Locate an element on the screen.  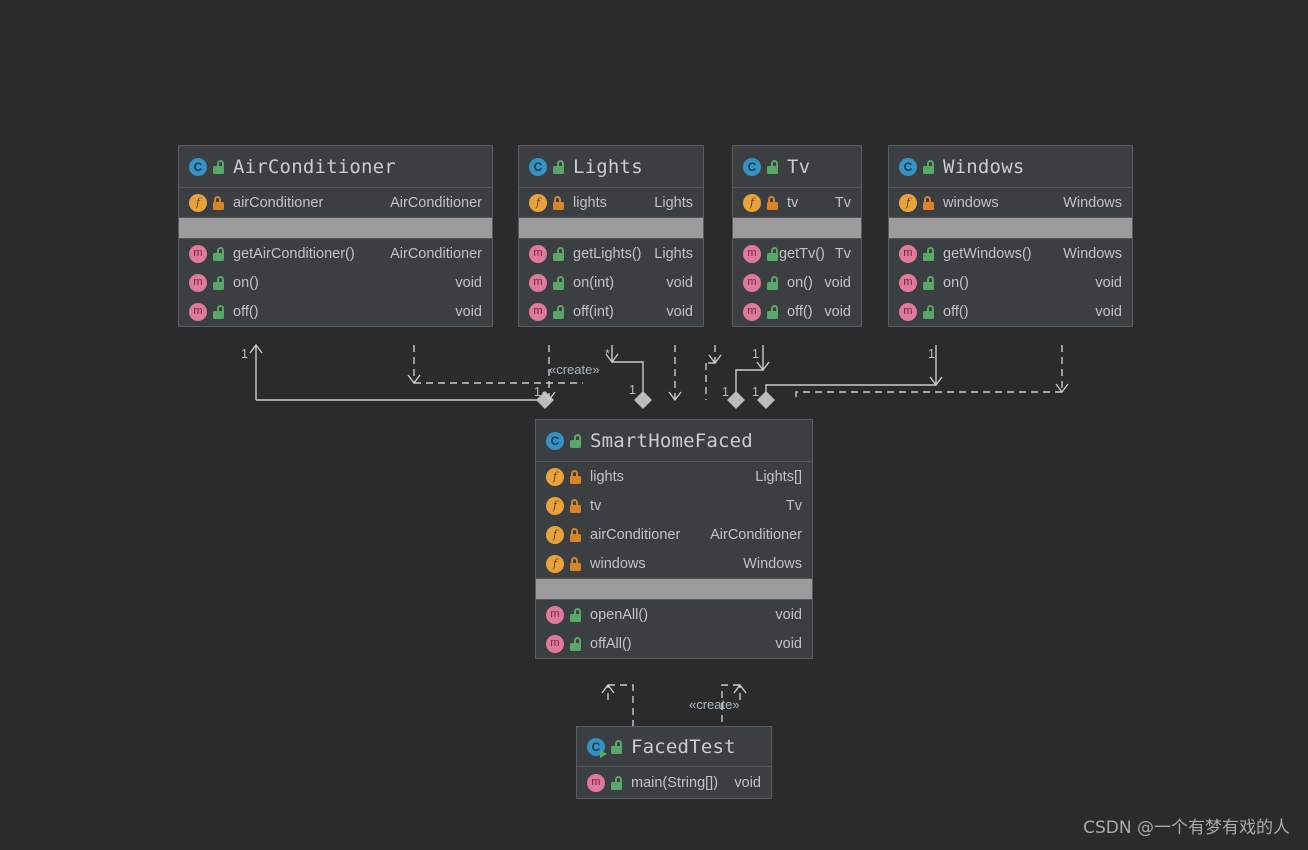
method-row: m getWindows() Windows is located at coordinates (1010, 253).